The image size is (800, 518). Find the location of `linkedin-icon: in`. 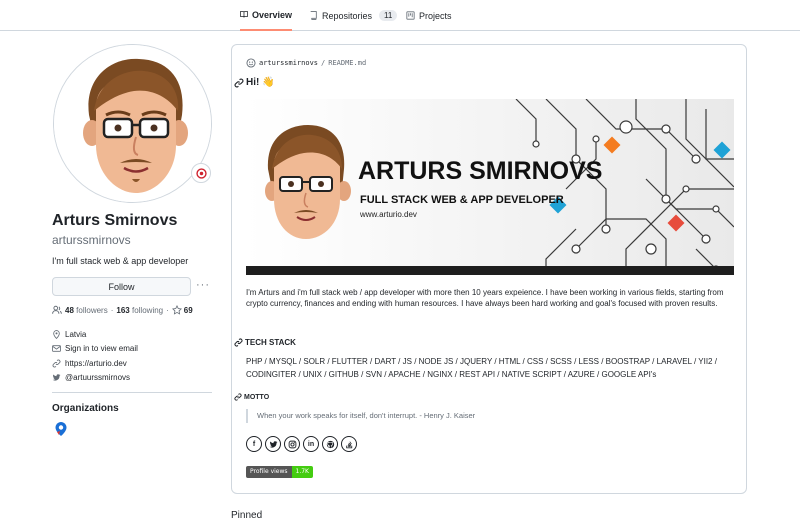

linkedin-icon: in is located at coordinates (311, 444).